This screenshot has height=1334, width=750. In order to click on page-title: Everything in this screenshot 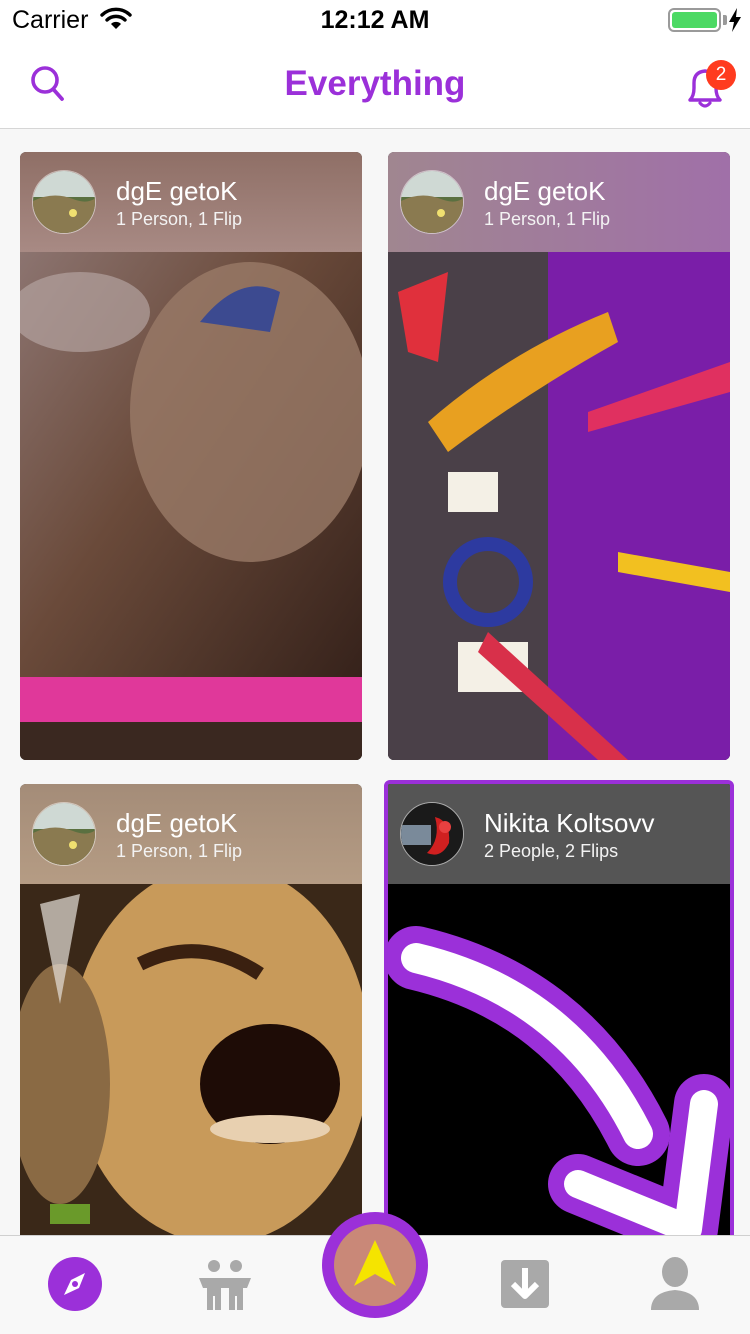, I will do `click(375, 83)`.